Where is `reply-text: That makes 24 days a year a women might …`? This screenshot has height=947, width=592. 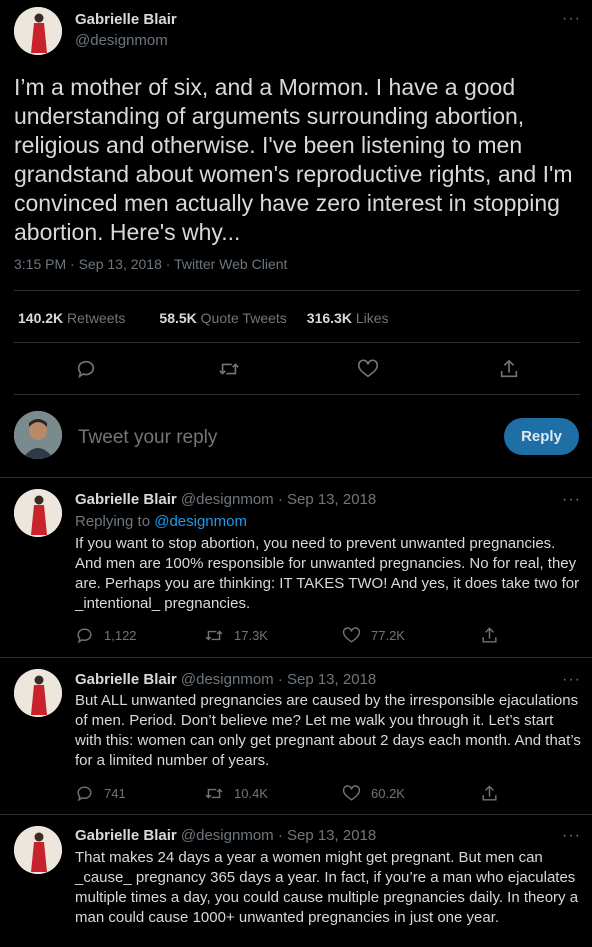 reply-text: That makes 24 days a year a women might … is located at coordinates (327, 887).